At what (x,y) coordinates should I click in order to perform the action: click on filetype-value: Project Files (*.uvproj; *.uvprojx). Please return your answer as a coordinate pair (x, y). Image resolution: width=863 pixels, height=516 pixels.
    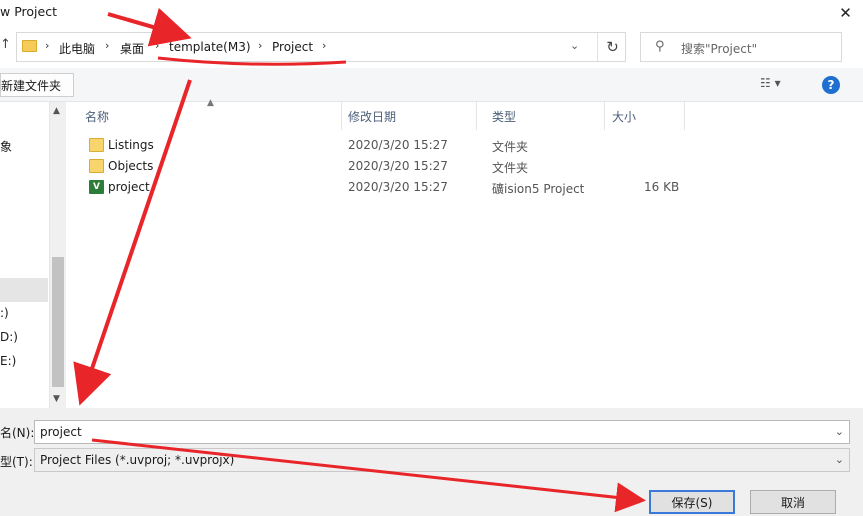
    Looking at the image, I should click on (137, 460).